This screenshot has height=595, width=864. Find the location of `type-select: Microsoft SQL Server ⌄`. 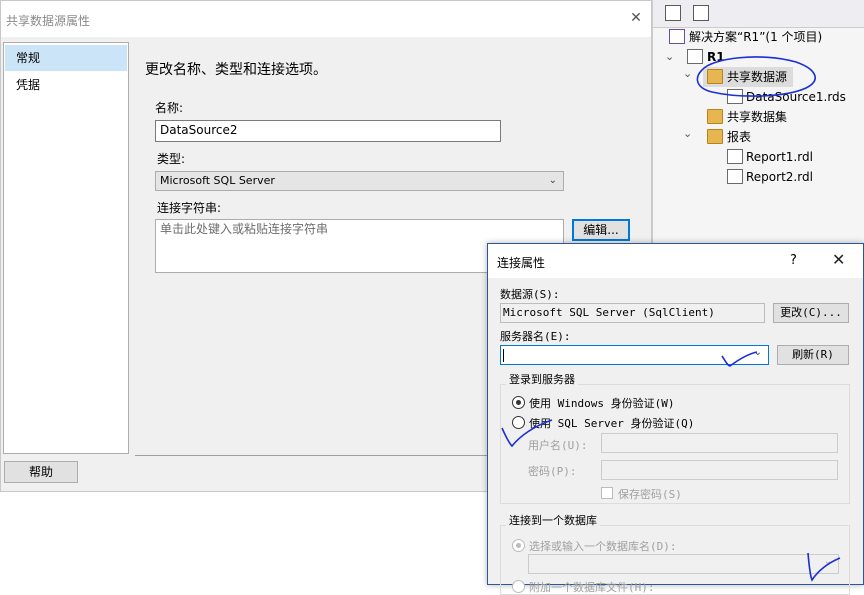

type-select: Microsoft SQL Server ⌄ is located at coordinates (359, 181).